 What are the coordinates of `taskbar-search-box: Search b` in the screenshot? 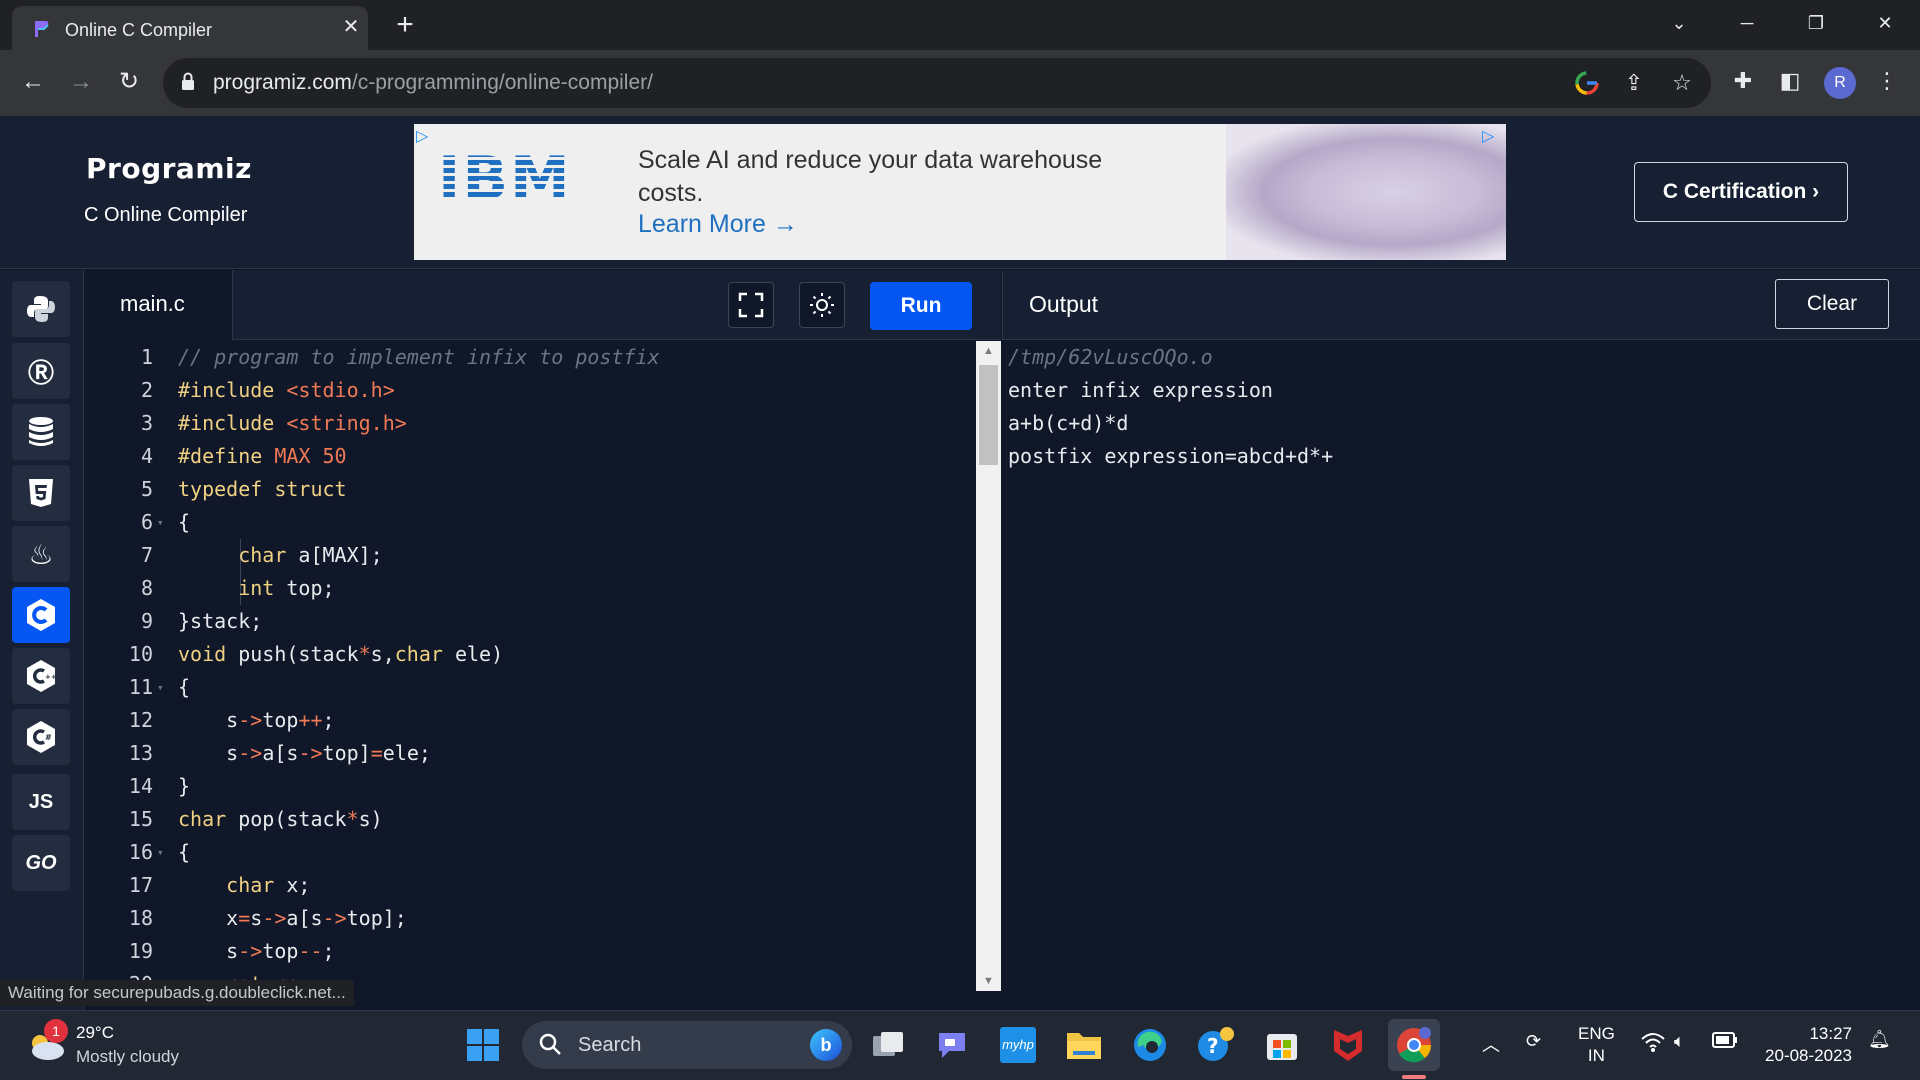 It's located at (687, 1045).